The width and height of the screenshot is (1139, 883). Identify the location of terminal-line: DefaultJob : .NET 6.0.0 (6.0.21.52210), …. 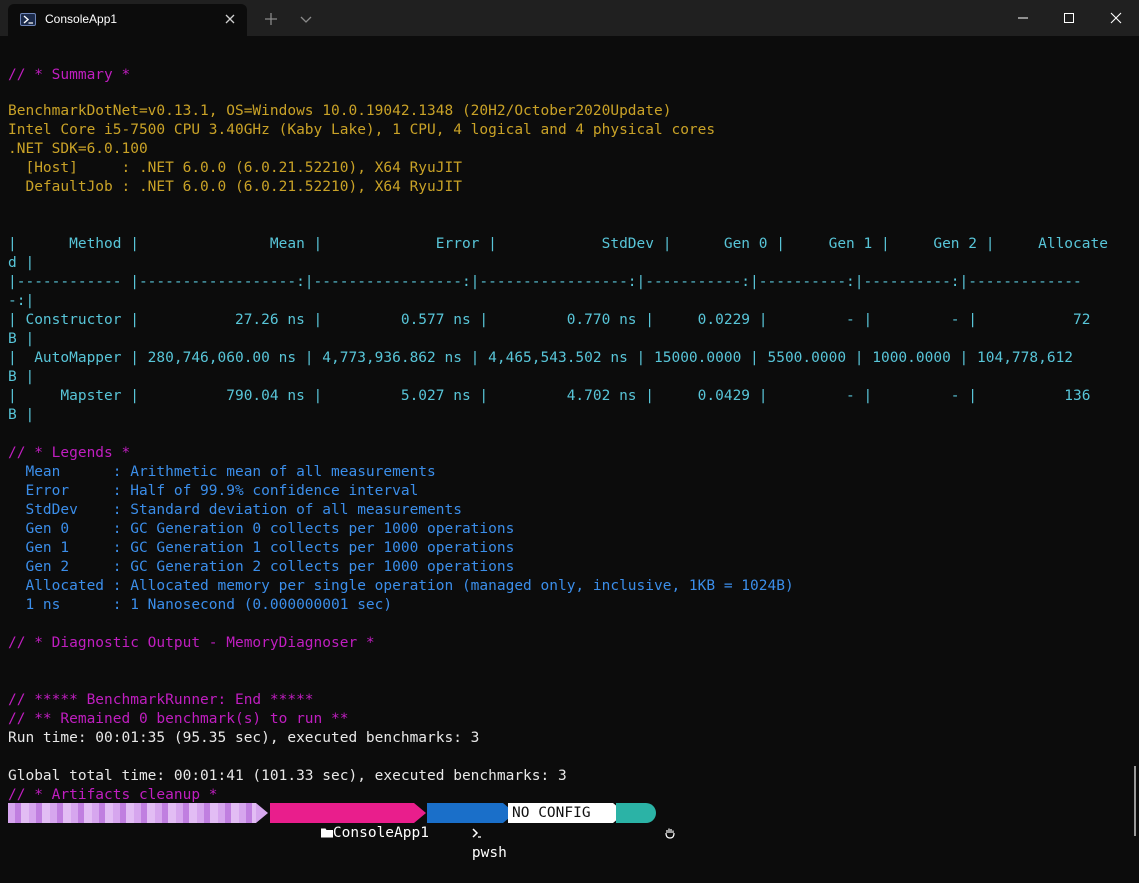
(235, 187).